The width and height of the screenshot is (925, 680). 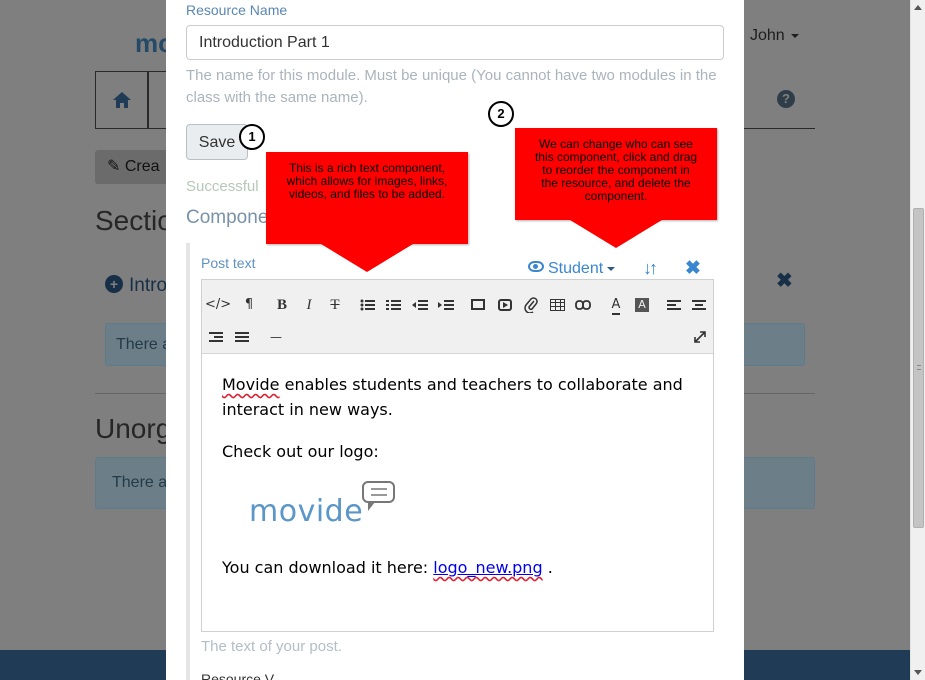 I want to click on scroll-down-icon, so click(x=918, y=672).